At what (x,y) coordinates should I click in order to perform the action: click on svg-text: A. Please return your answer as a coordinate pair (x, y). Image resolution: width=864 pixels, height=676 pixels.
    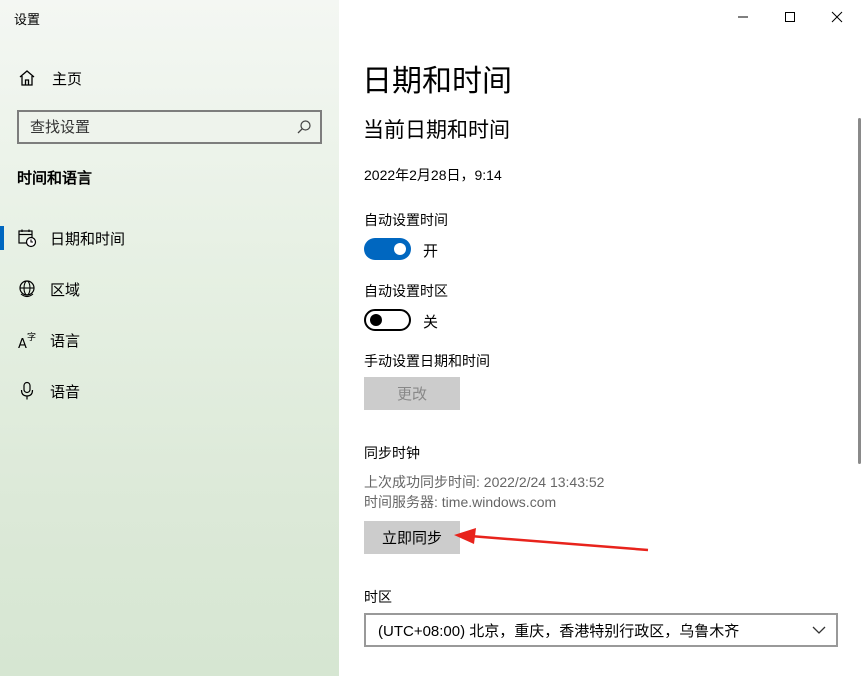
    Looking at the image, I should click on (22, 343).